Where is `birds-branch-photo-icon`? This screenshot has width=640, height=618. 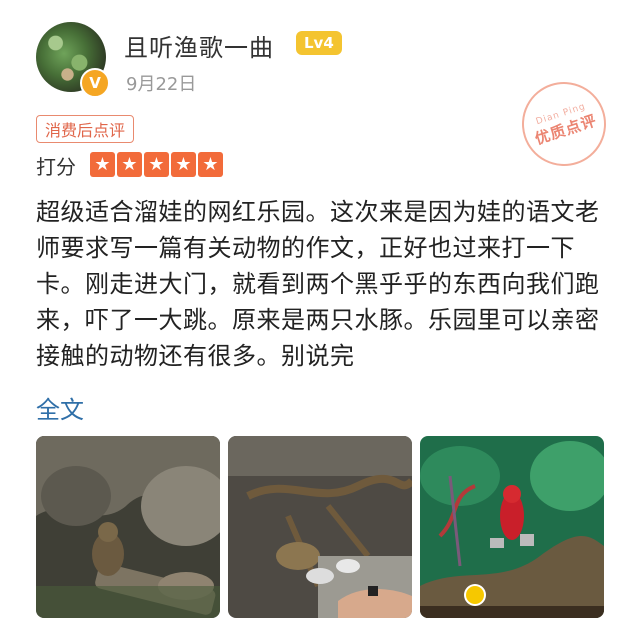
birds-branch-photo-icon is located at coordinates (320, 527).